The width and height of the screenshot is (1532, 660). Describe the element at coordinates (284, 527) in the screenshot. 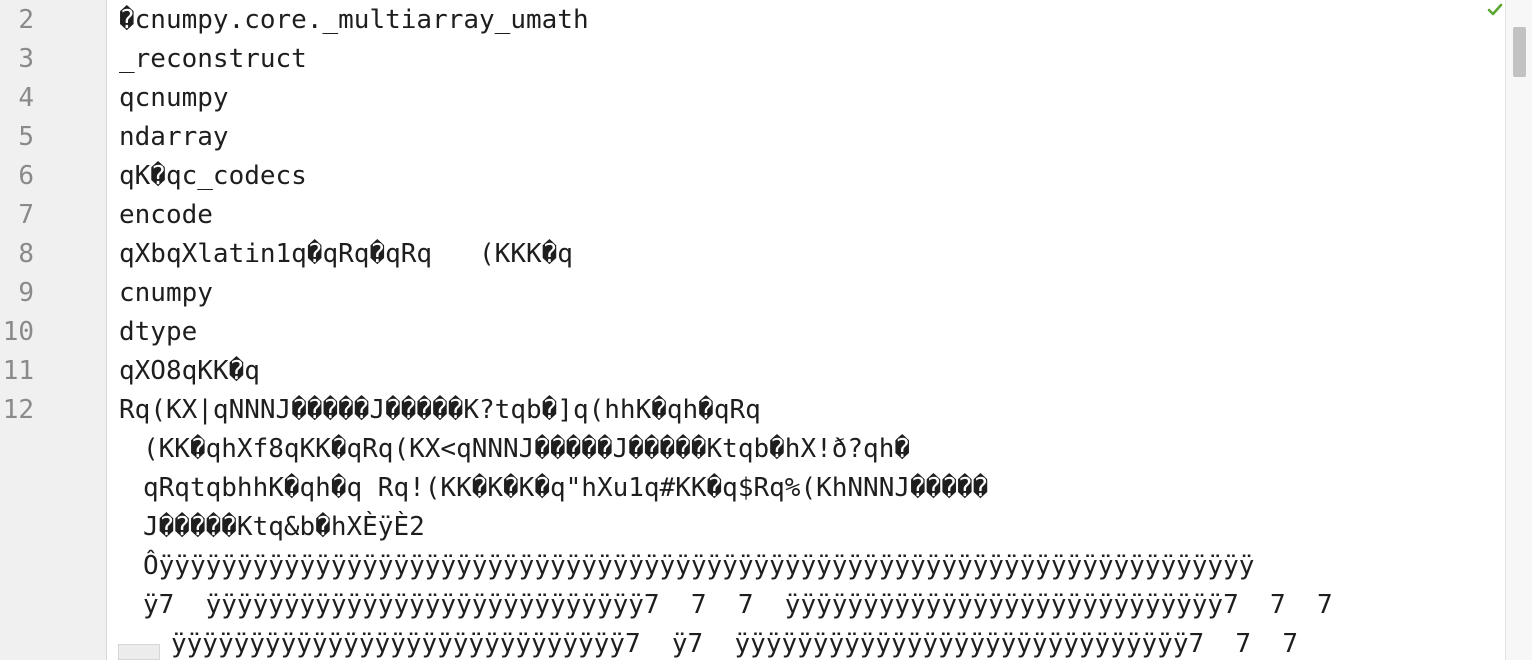

I see `wrapped-code-line: J�����Ktq&b�hXЀÿÈ2` at that location.